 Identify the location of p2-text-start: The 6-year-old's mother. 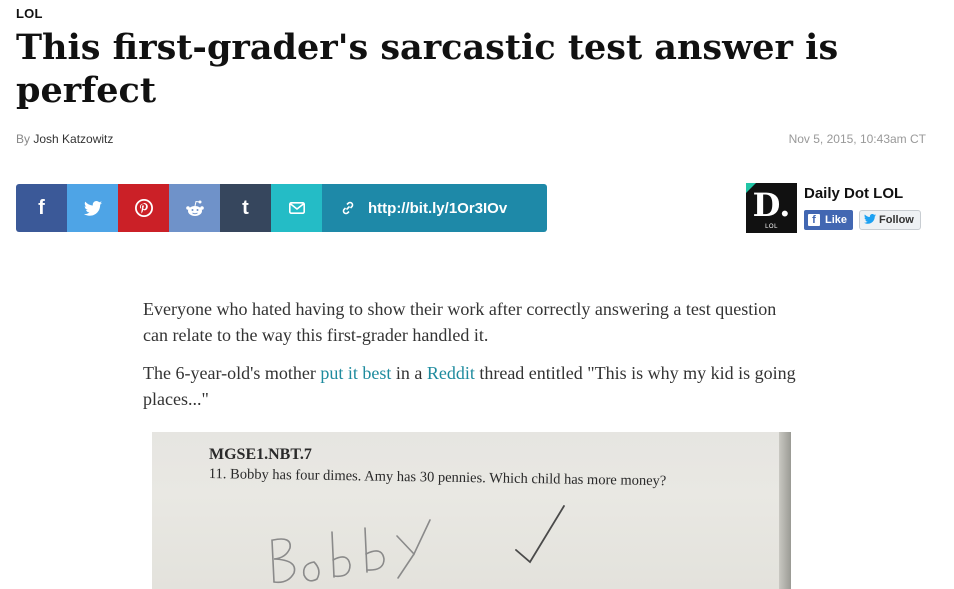
(232, 373).